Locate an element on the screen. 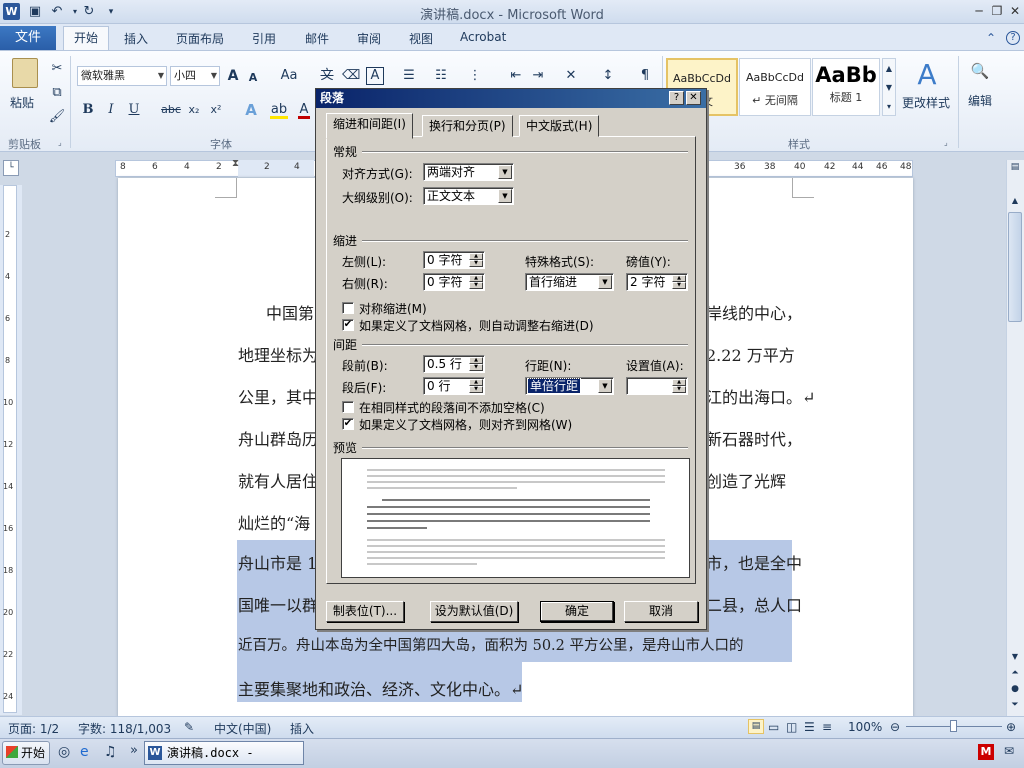 The height and width of the screenshot is (768, 1024). alignment-select: 两端对齐 ▼ is located at coordinates (468, 172).